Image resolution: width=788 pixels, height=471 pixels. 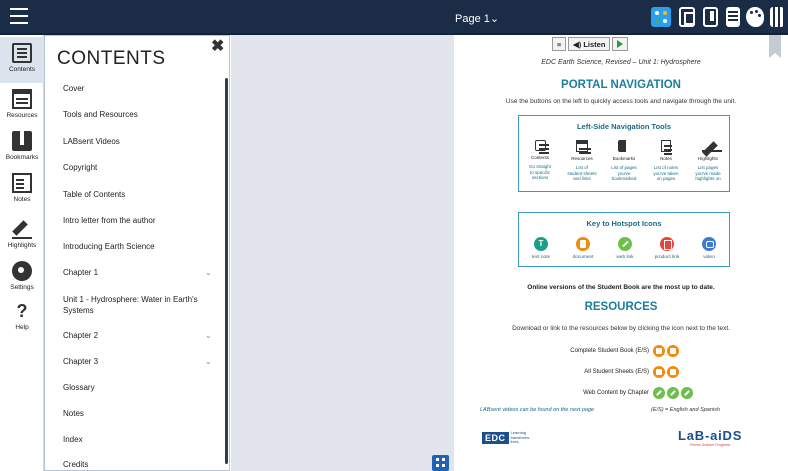 I want to click on toc-item: LABsent Videos, so click(x=143, y=141).